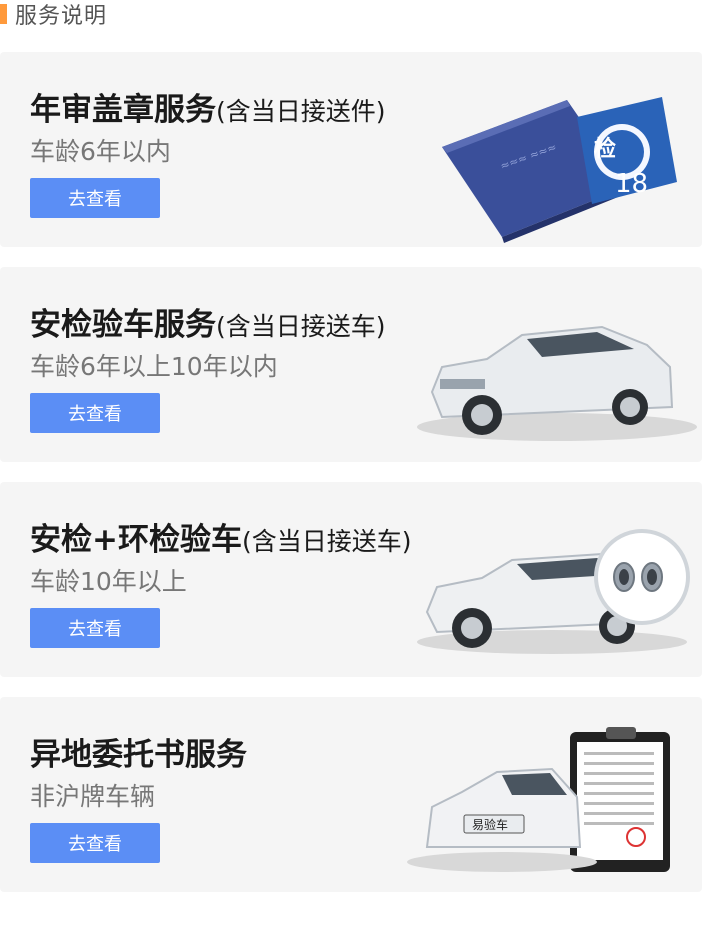 The height and width of the screenshot is (925, 711). Describe the element at coordinates (61, 16) in the screenshot. I see `section-title: 服务说明` at that location.